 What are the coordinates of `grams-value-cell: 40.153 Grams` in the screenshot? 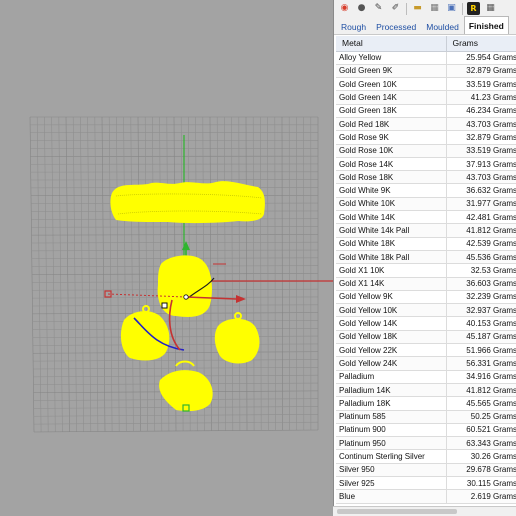 It's located at (481, 323).